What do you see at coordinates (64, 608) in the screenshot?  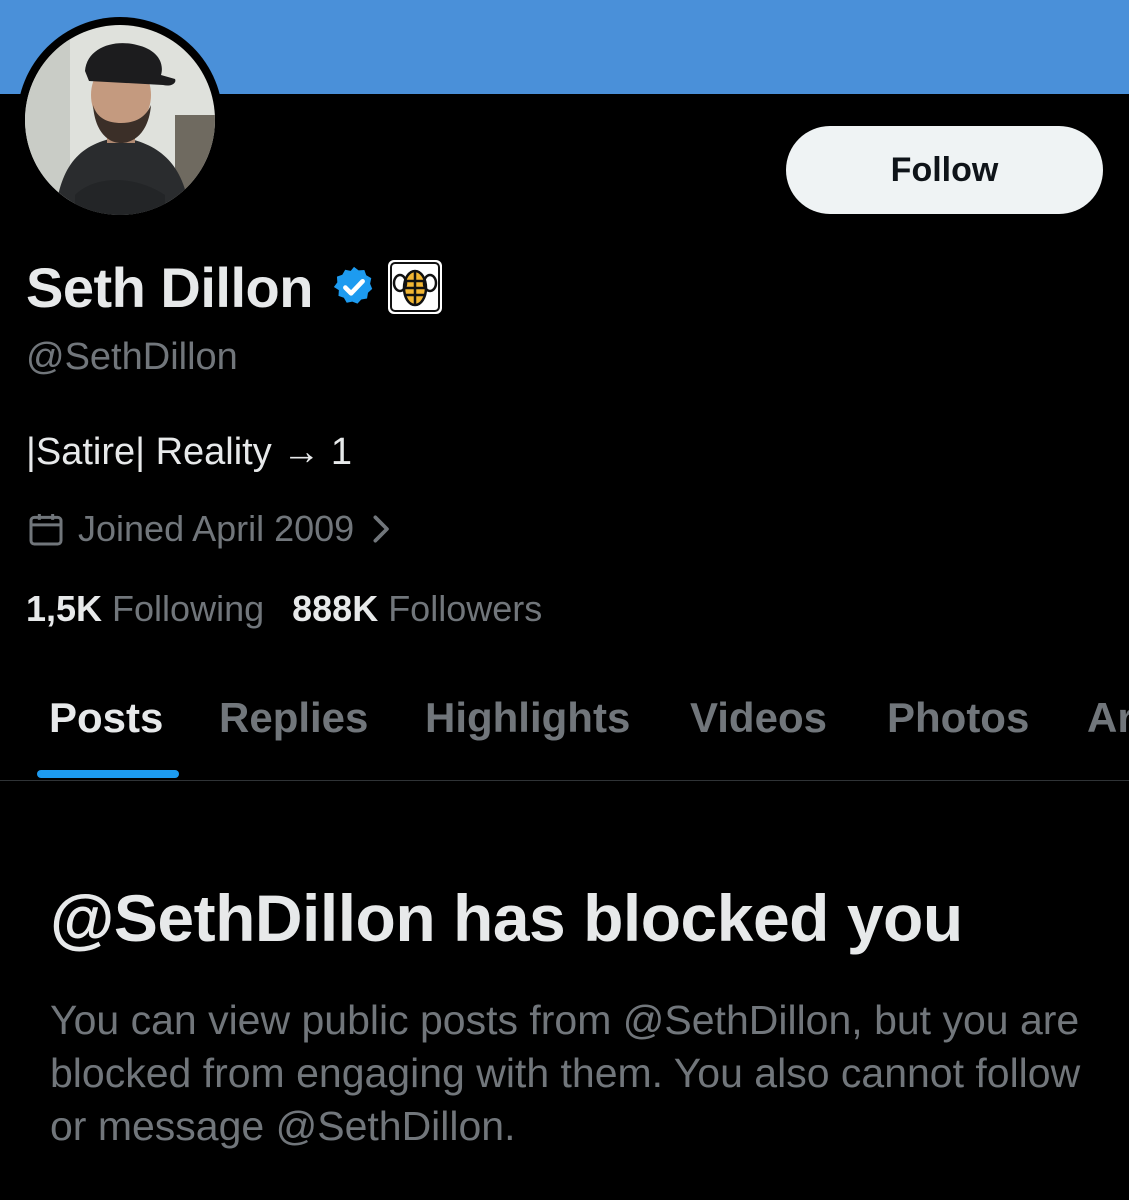 I see `following-count: 1,5K` at bounding box center [64, 608].